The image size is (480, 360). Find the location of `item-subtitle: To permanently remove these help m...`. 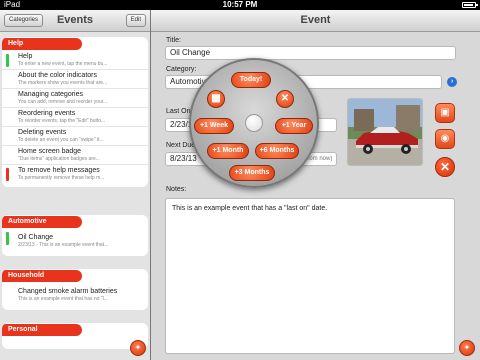

item-subtitle: To permanently remove these help m... is located at coordinates (61, 178).